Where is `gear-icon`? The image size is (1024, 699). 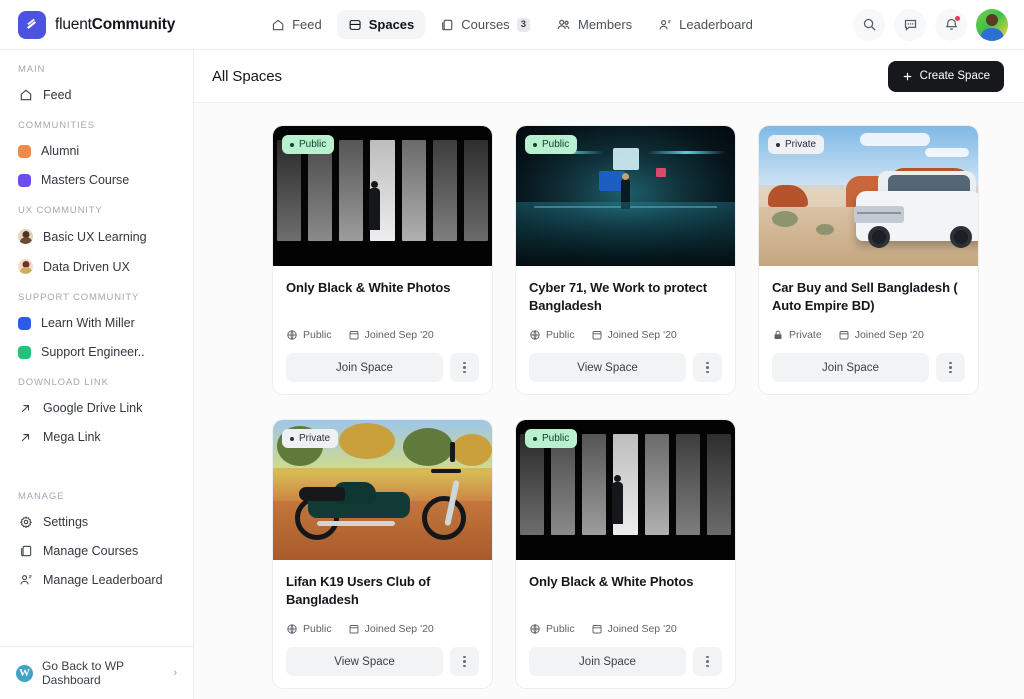
gear-icon is located at coordinates (25, 522).